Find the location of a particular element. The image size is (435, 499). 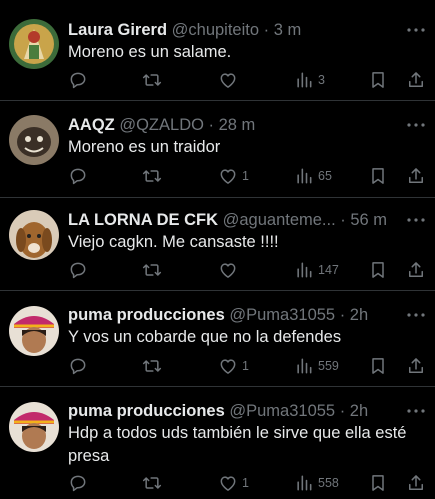

timestamp: 56 m is located at coordinates (368, 220).